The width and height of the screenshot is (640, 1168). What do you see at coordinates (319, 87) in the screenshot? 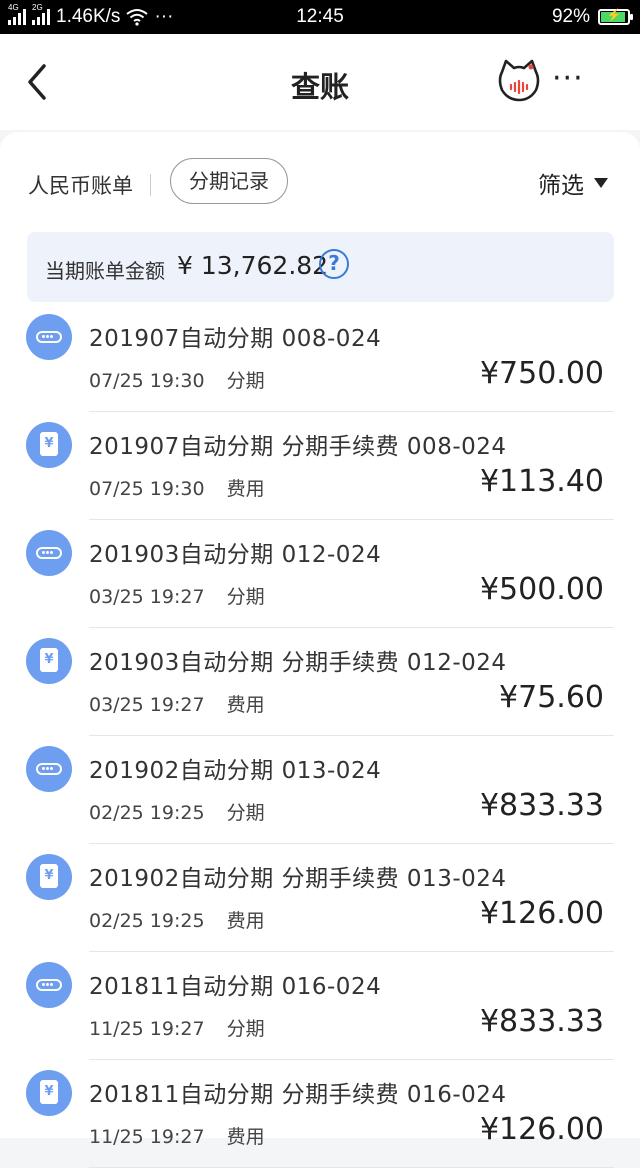
I see `page-title: 查账` at bounding box center [319, 87].